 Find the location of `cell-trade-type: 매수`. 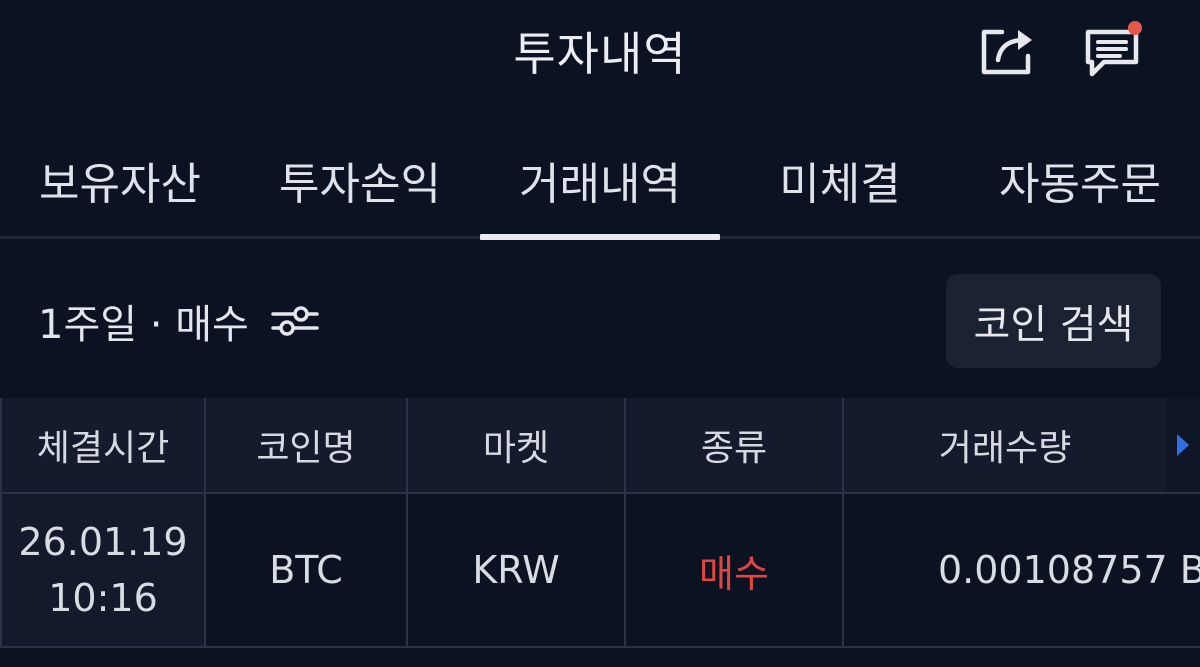

cell-trade-type: 매수 is located at coordinates (735, 571).